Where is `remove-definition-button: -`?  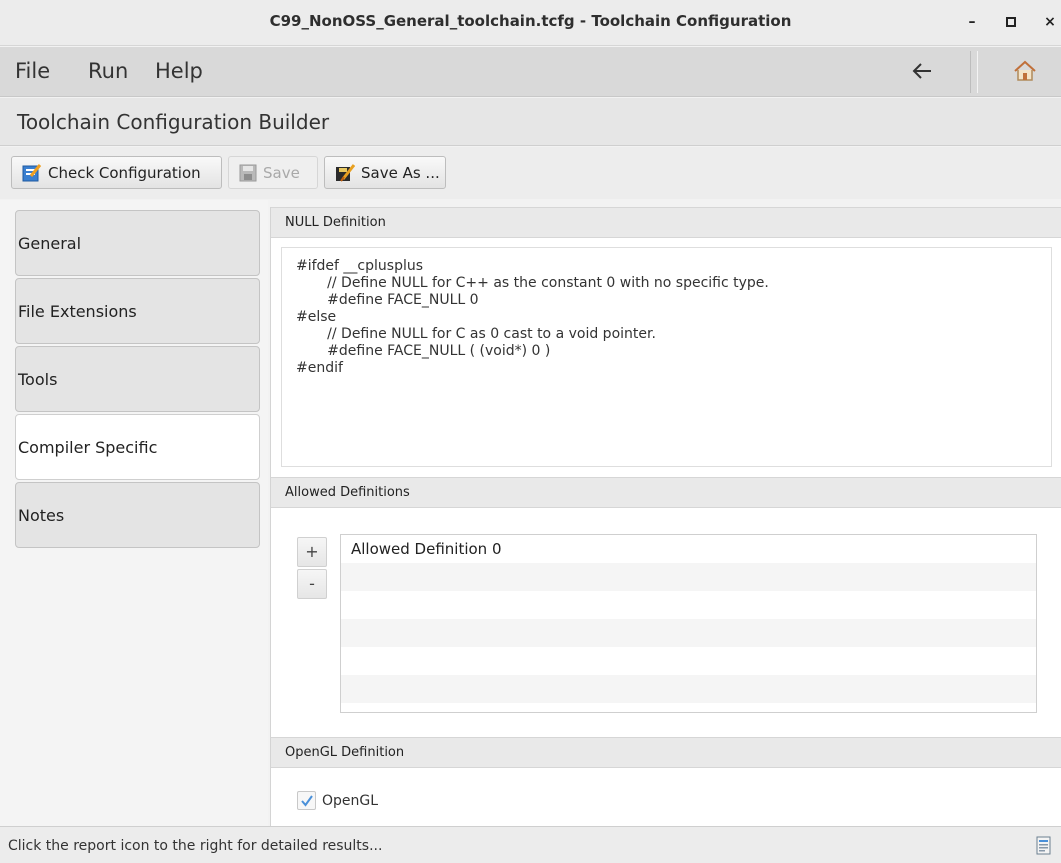
remove-definition-button: - is located at coordinates (312, 584).